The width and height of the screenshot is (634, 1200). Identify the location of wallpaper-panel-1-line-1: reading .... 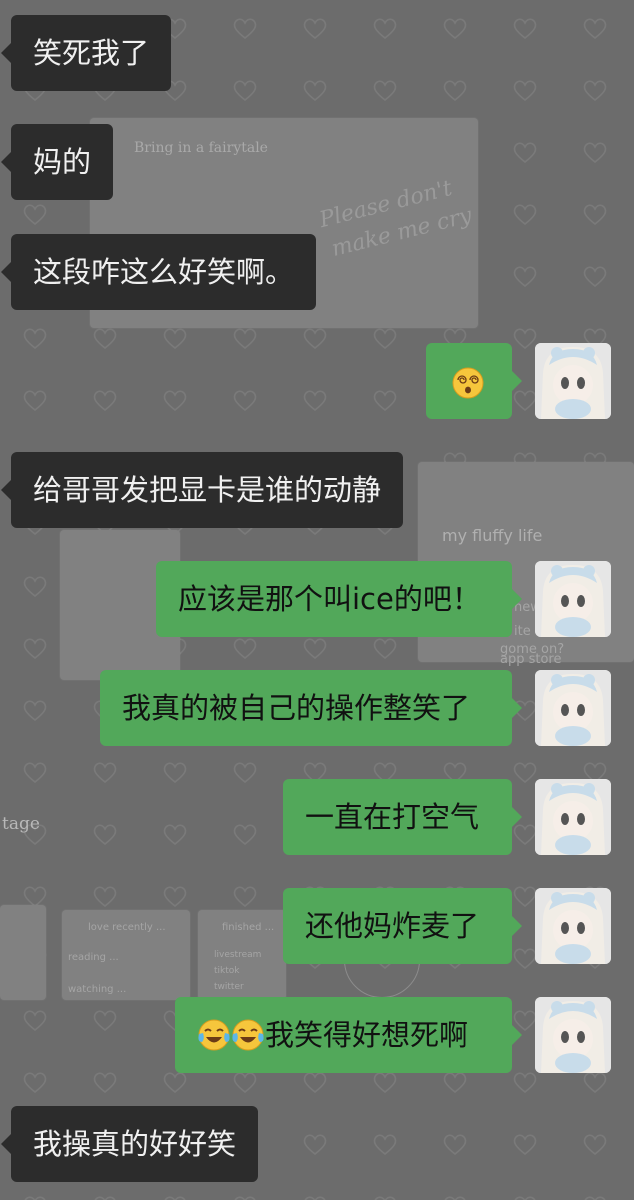
(93, 957).